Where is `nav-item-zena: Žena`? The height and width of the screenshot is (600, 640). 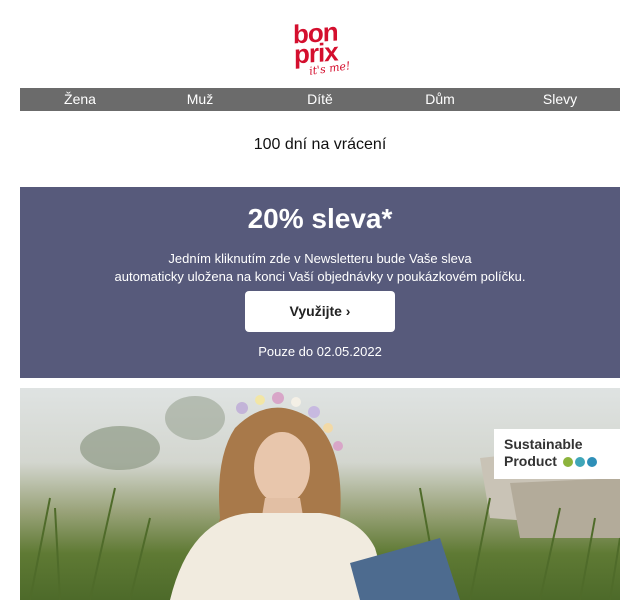 nav-item-zena: Žena is located at coordinates (80, 99).